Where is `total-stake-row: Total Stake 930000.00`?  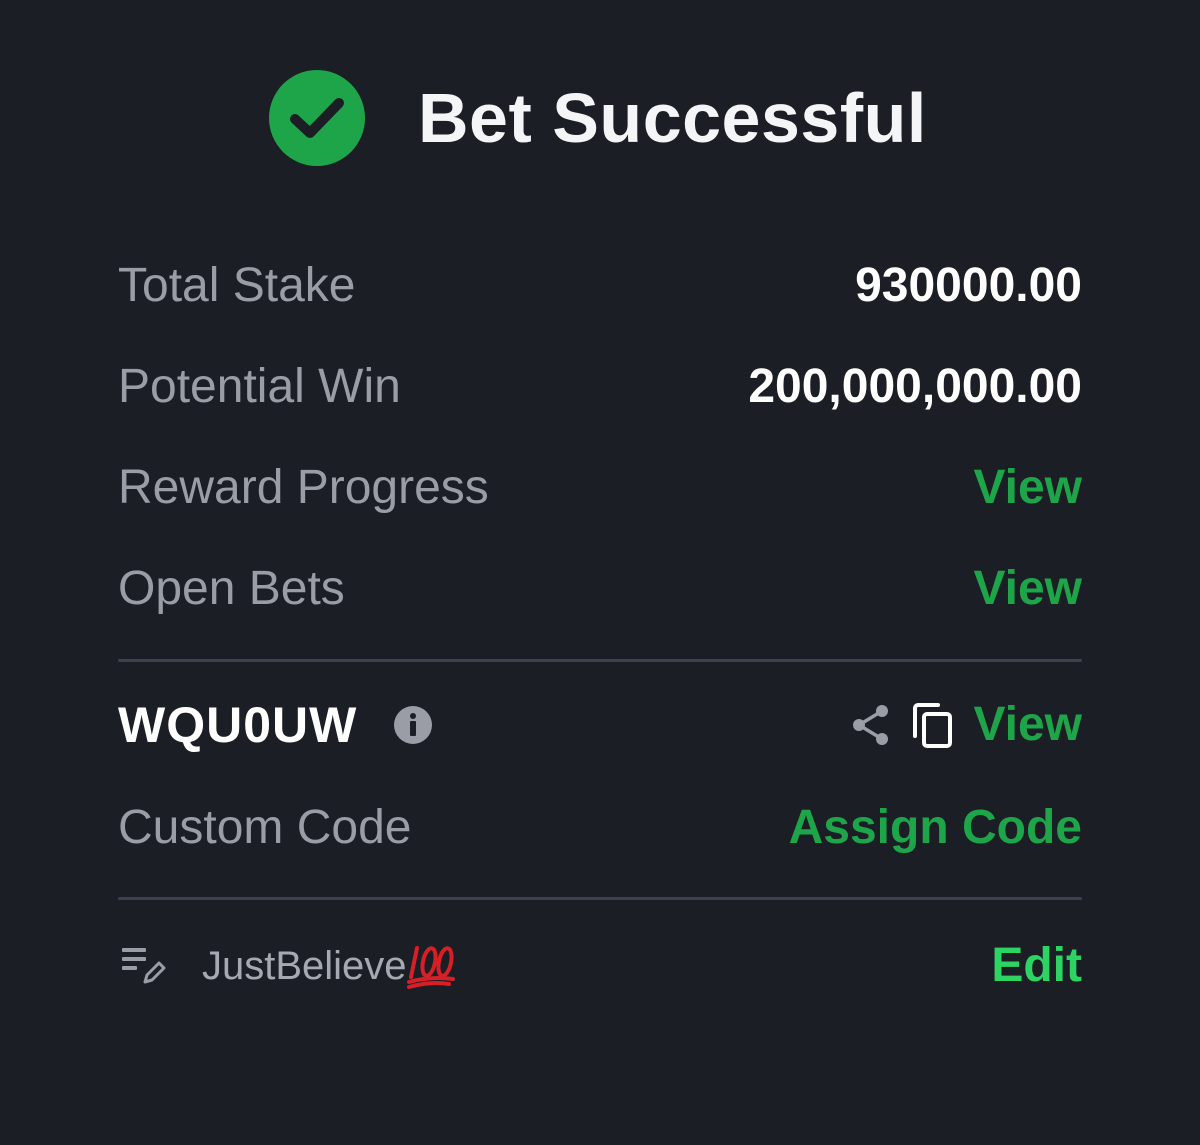
total-stake-row: Total Stake 930000.00 is located at coordinates (600, 286).